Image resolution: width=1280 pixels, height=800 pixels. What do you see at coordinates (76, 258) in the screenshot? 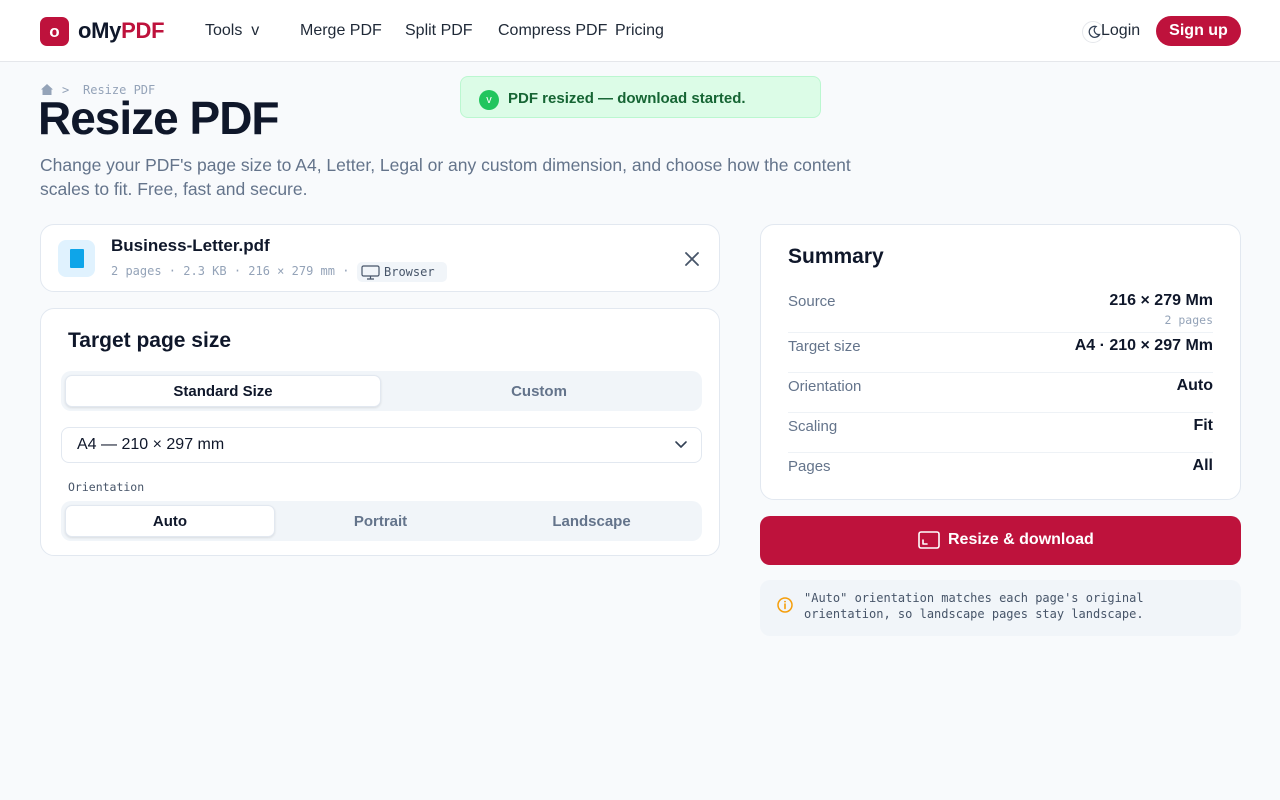
I see `pdf-file-icon` at bounding box center [76, 258].